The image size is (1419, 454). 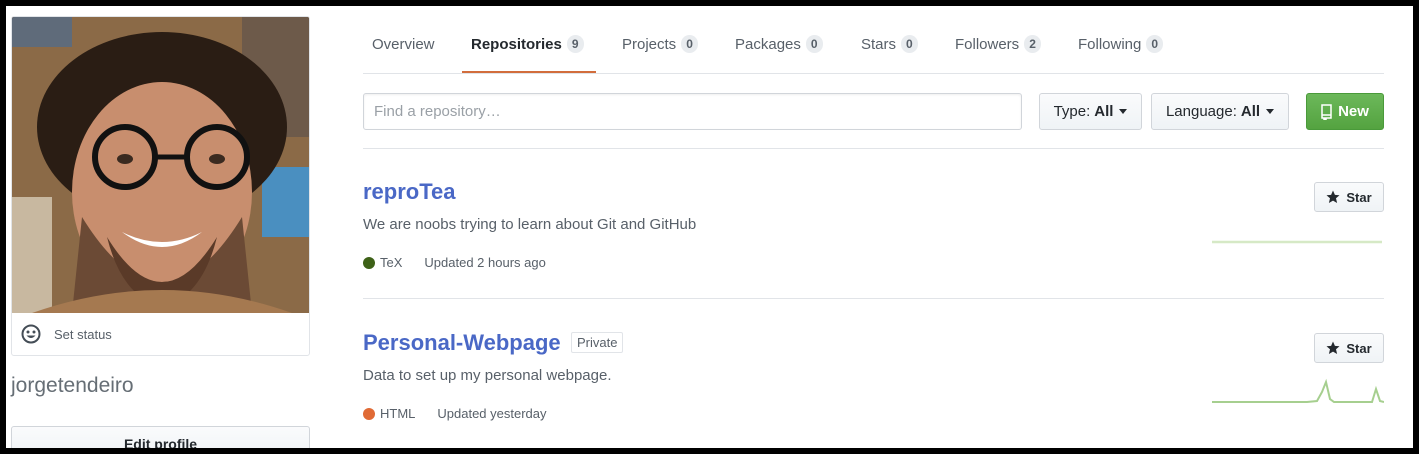 I want to click on edit-profile-button: Edit profile, so click(x=160, y=437).